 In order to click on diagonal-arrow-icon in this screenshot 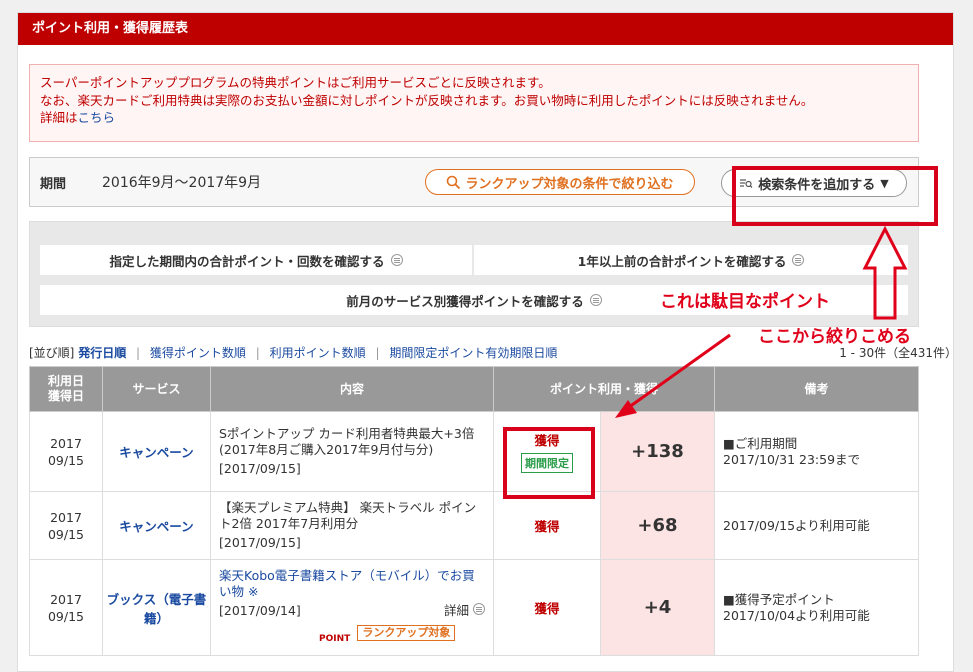, I will do `click(673, 375)`.